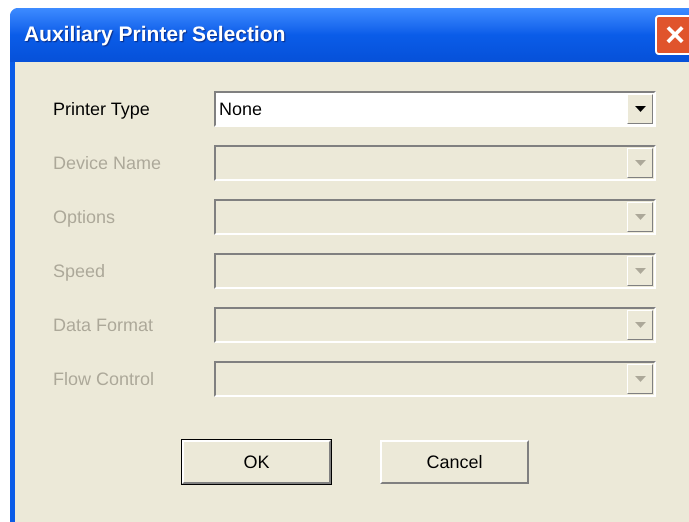 The height and width of the screenshot is (522, 689). Describe the element at coordinates (435, 109) in the screenshot. I see `dropdown: None` at that location.